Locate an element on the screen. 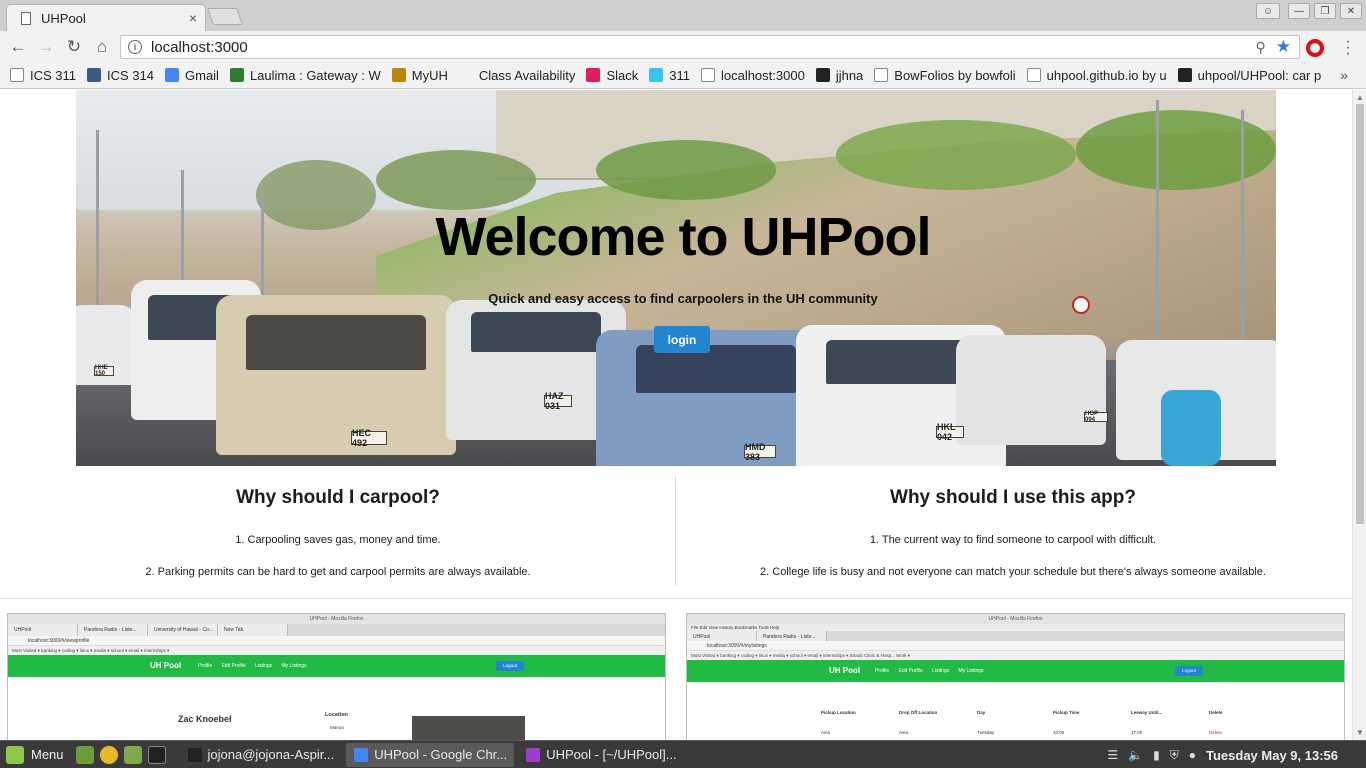  page-scrollbar: ▲ ▼ is located at coordinates (1359, 415).